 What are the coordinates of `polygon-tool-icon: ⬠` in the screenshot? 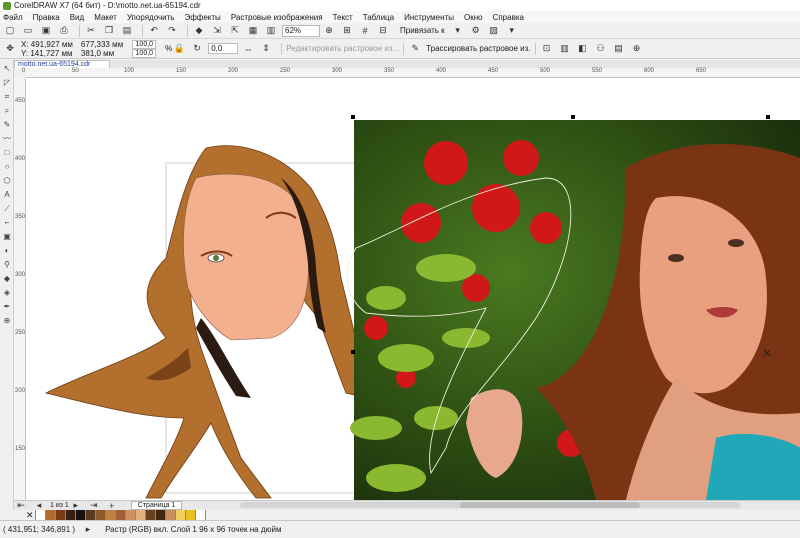 It's located at (7, 181).